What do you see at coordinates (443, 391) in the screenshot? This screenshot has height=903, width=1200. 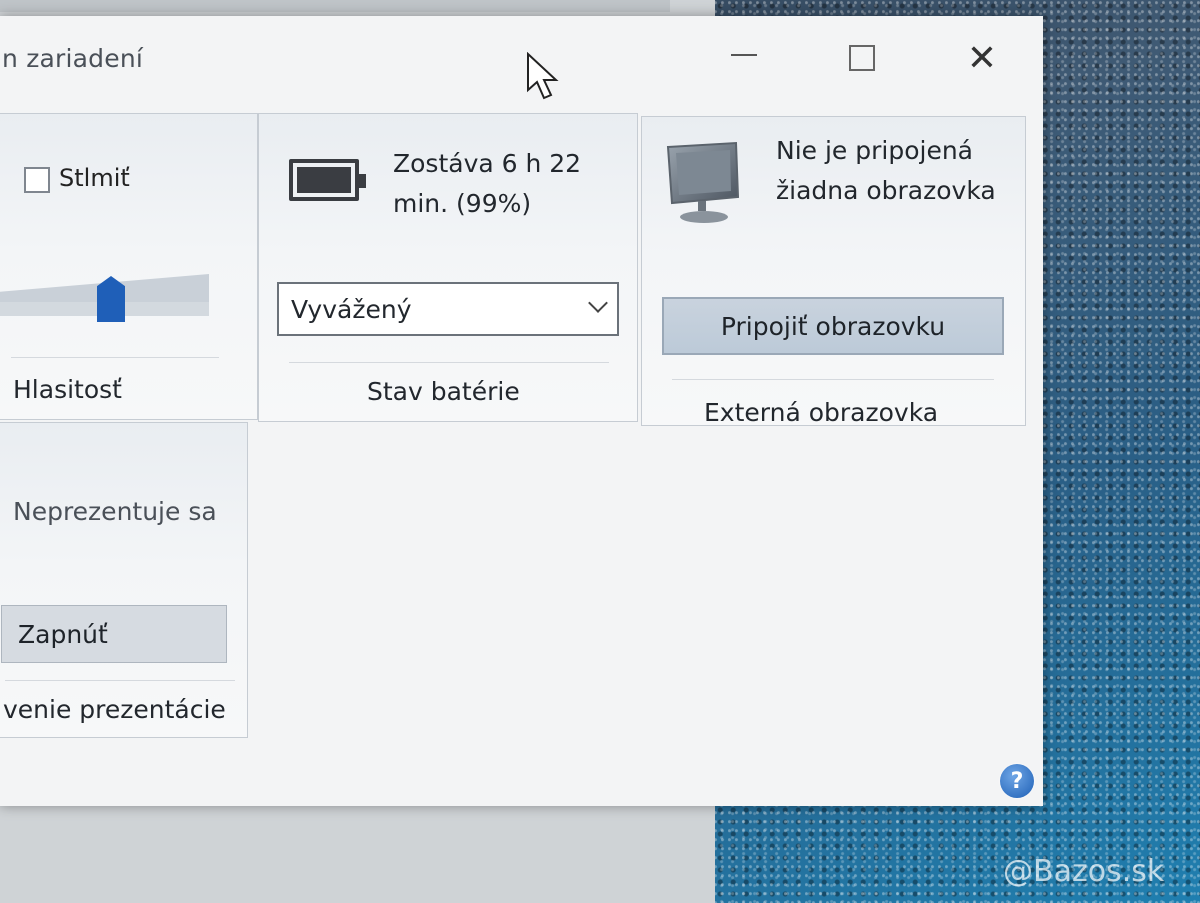 I see `battery-tile-label: Stav batérie` at bounding box center [443, 391].